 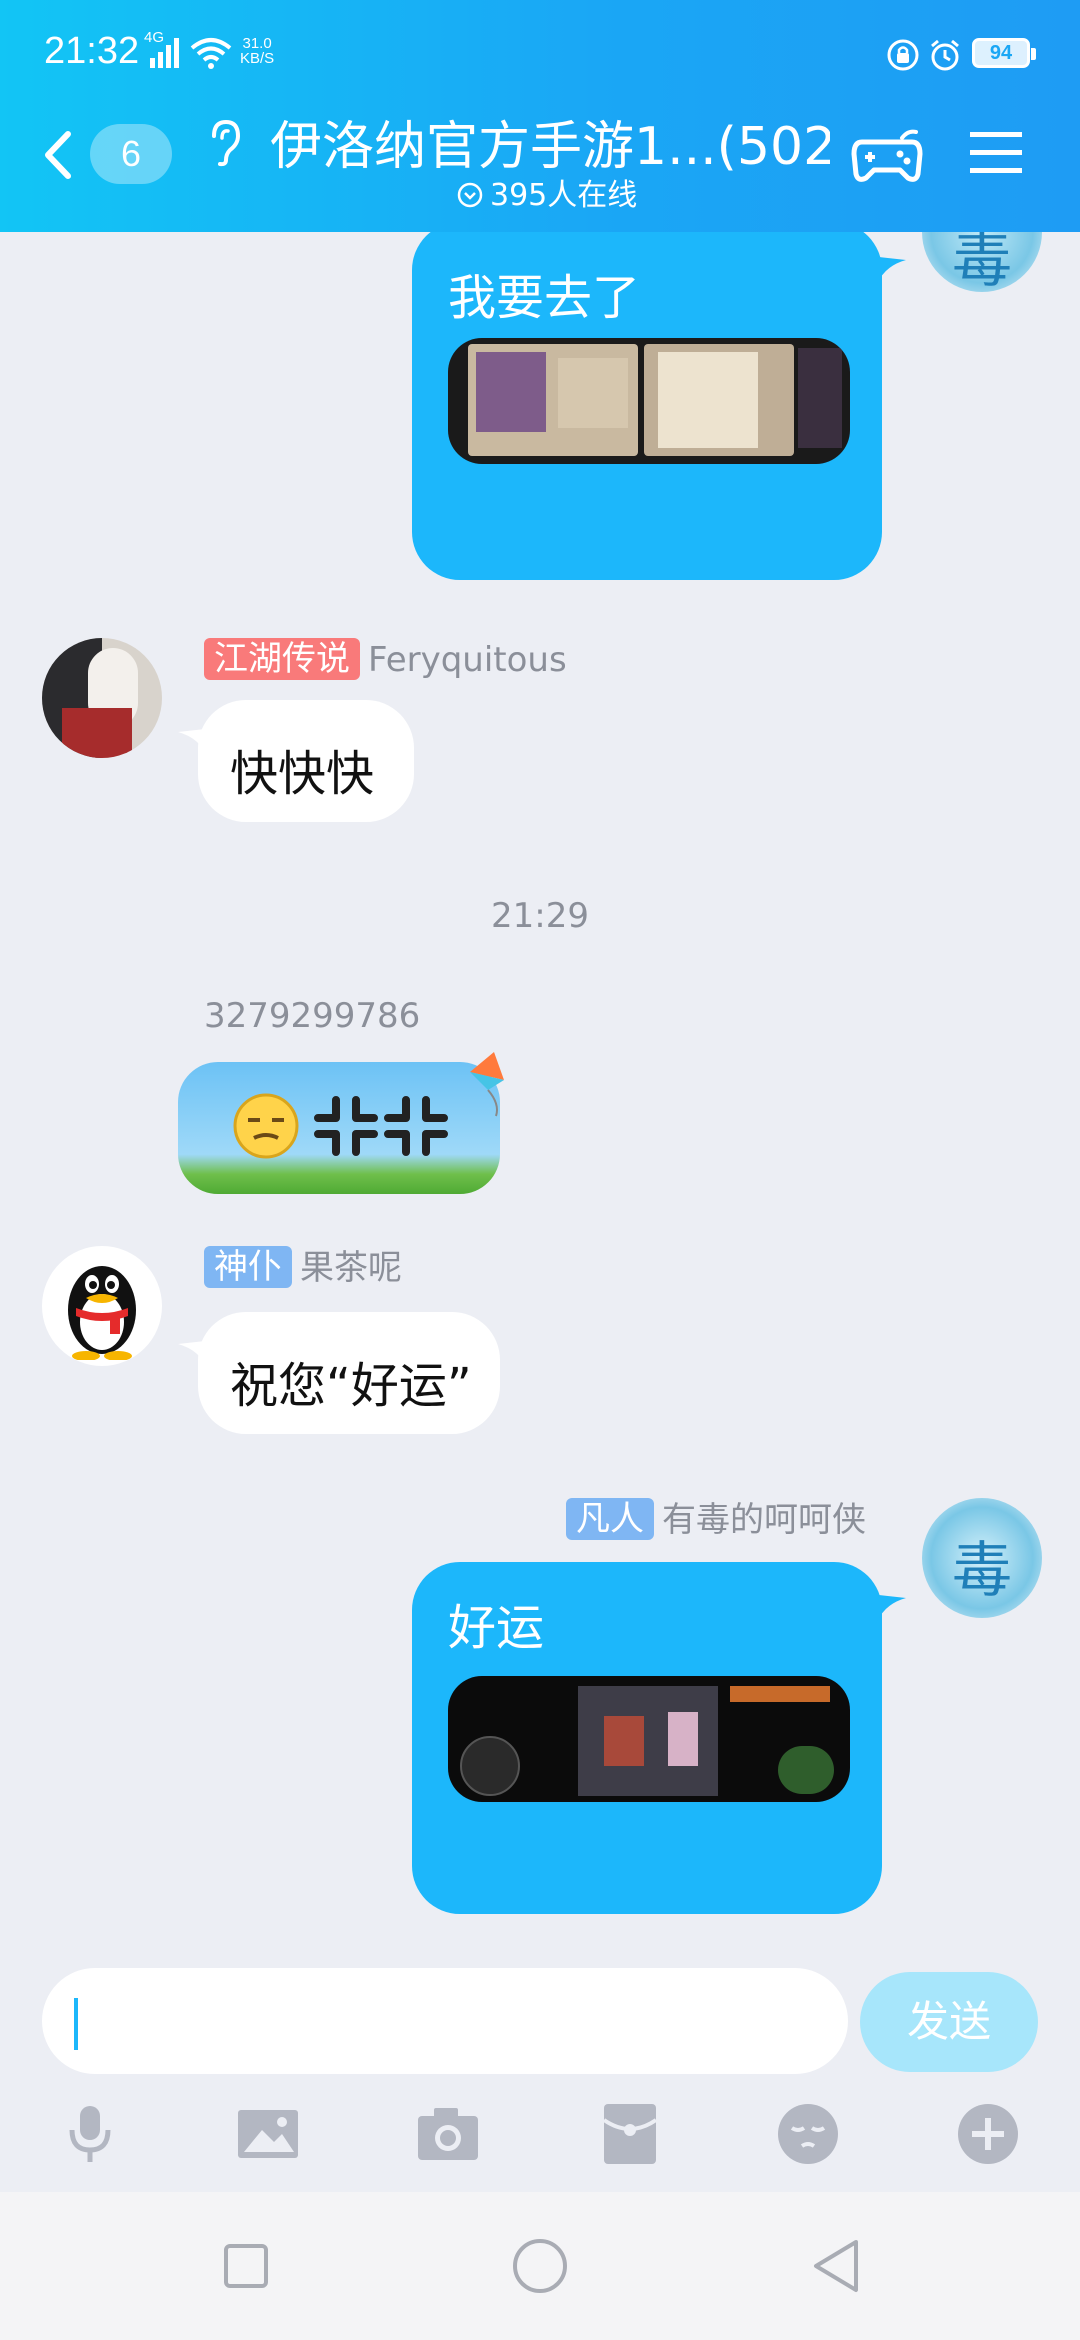 I want to click on sender-name: 3279299786, so click(x=312, y=1016).